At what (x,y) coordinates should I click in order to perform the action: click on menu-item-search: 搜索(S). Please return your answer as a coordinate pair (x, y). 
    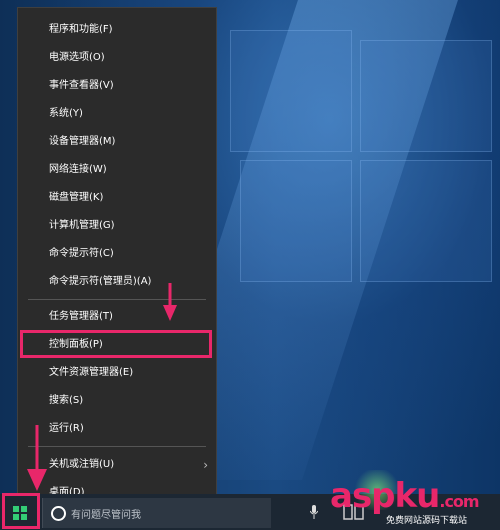
    Looking at the image, I should click on (117, 401).